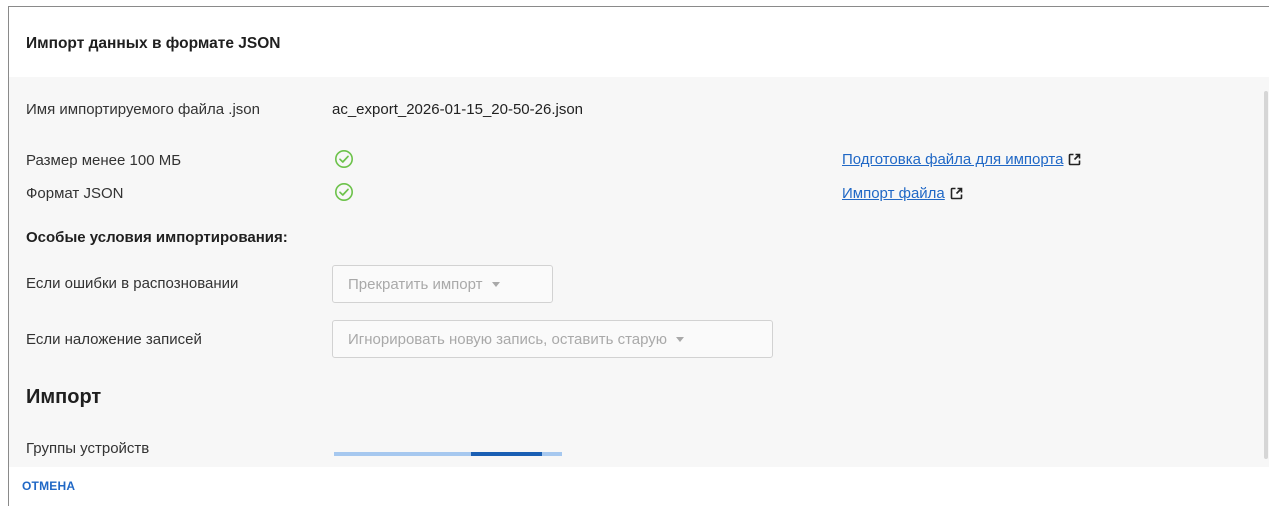 The width and height of the screenshot is (1269, 506). I want to click on errors-condition-value: Прекратить импорт, so click(415, 284).